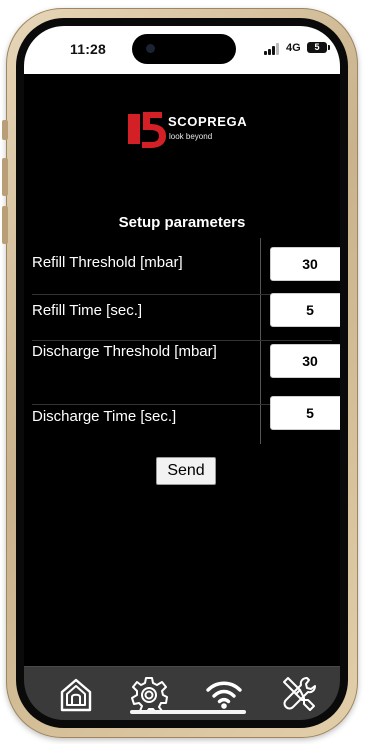  What do you see at coordinates (5, 177) in the screenshot?
I see `phone-side-button-volume-up` at bounding box center [5, 177].